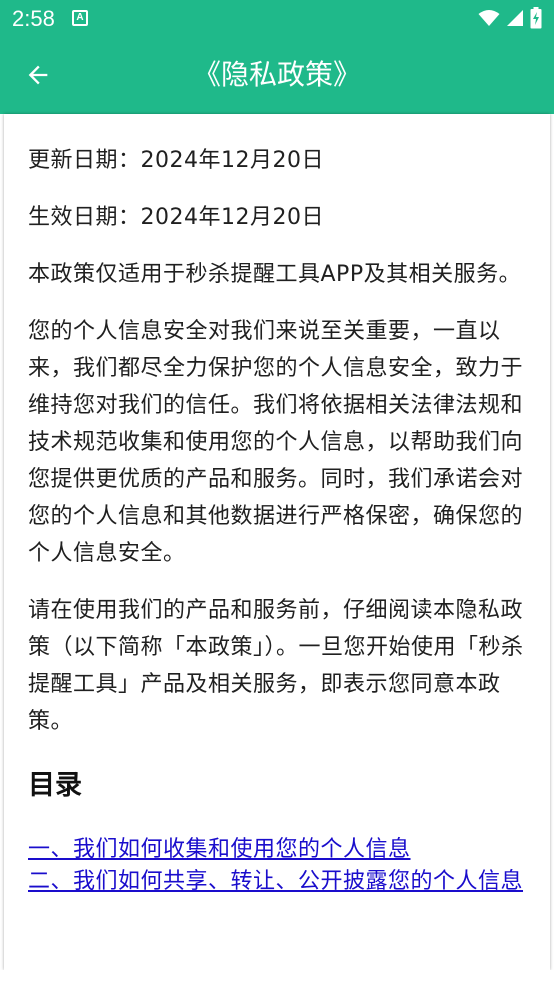 Image resolution: width=554 pixels, height=986 pixels. Describe the element at coordinates (277, 882) in the screenshot. I see `toc-link-share-transfer: 二、我们如何共享、转让、公开披露您的个人信息` at that location.